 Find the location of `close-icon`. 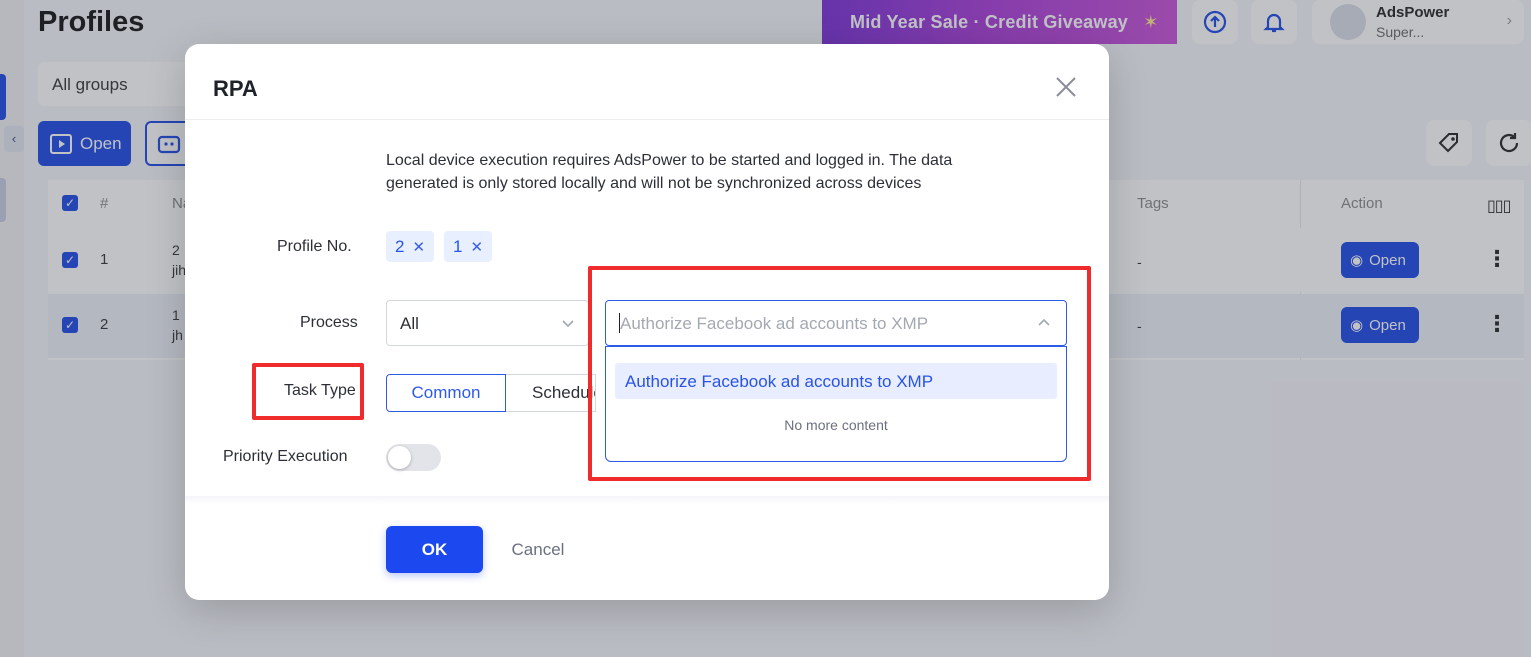

close-icon is located at coordinates (1066, 87).